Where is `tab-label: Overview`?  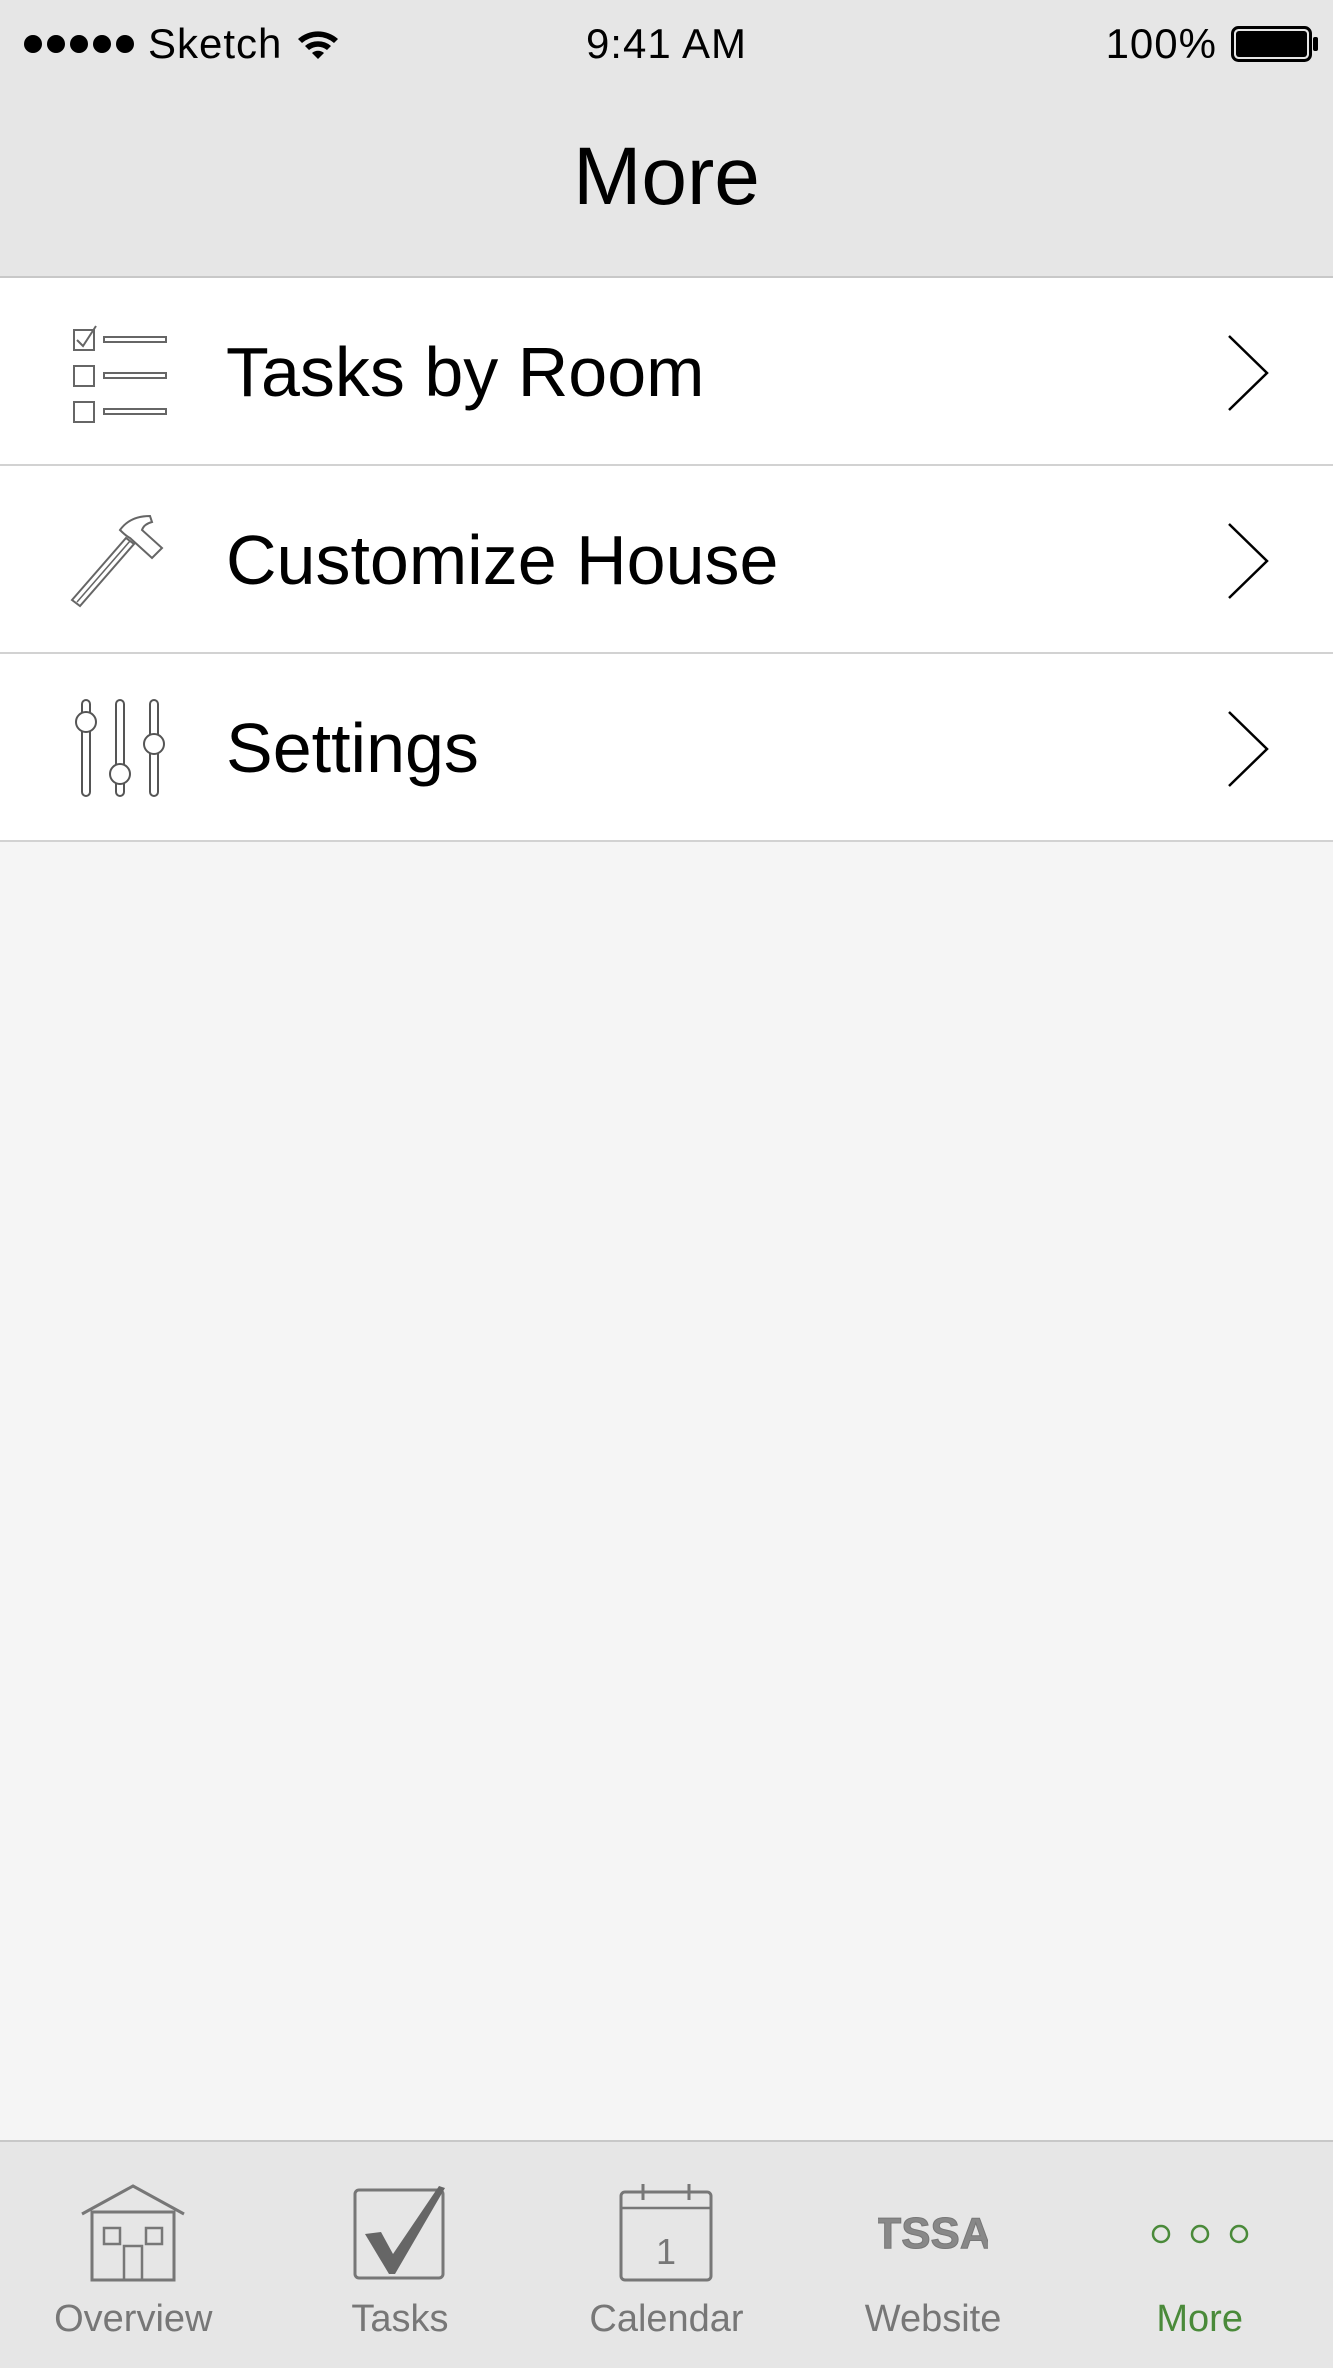 tab-label: Overview is located at coordinates (133, 2319).